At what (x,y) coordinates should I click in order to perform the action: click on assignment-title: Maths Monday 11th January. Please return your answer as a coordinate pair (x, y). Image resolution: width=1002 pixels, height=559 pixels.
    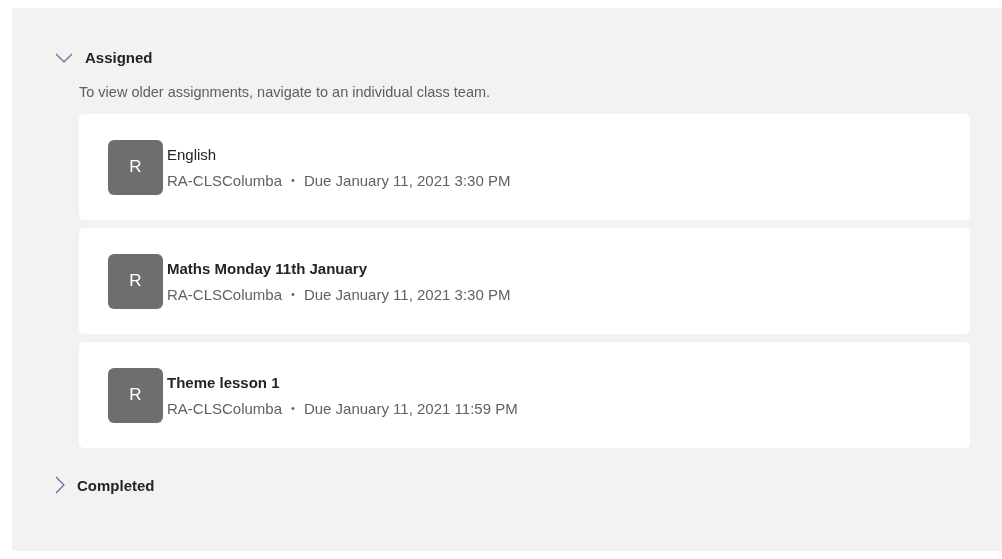
    Looking at the image, I should click on (268, 268).